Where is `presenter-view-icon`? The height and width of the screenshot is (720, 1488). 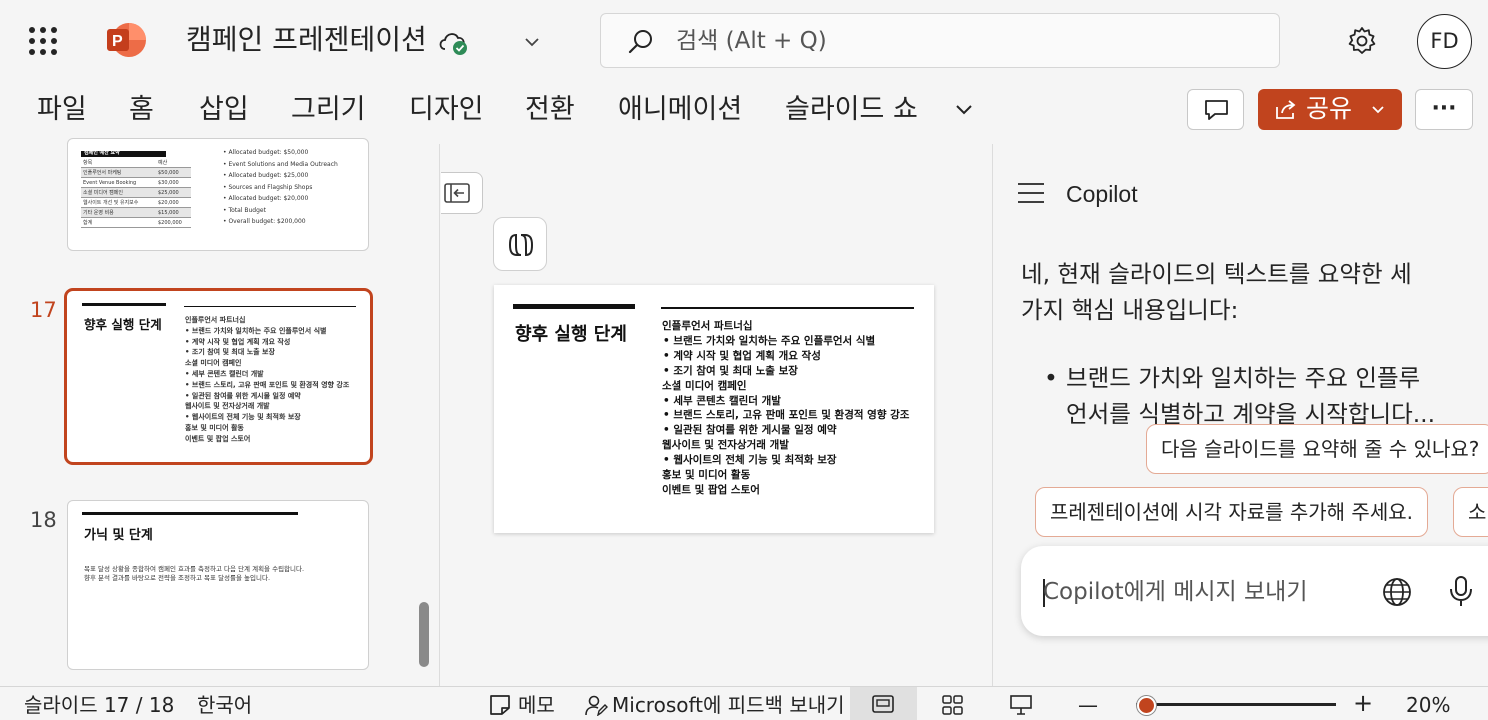
presenter-view-icon is located at coordinates (1021, 705).